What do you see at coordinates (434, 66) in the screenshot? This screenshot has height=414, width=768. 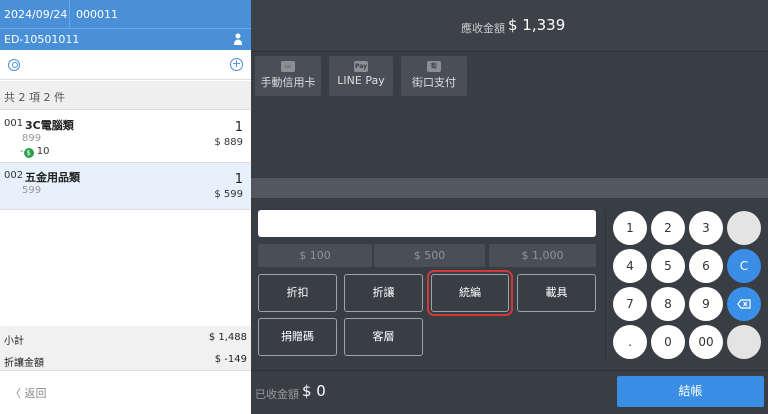 I see `jkopay-icon: 街` at bounding box center [434, 66].